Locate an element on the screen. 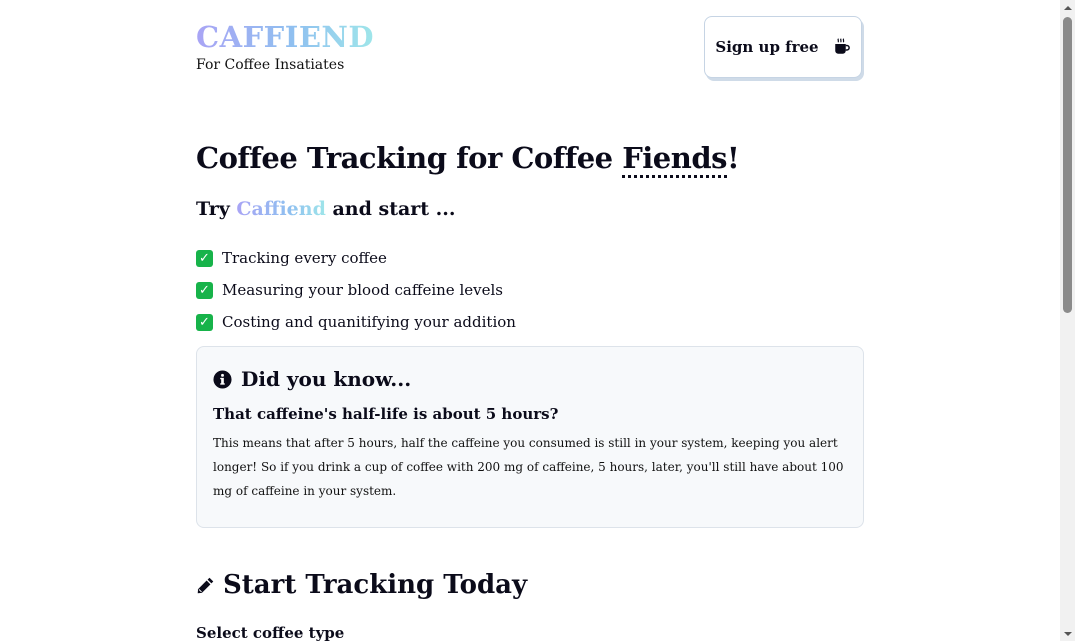 The width and height of the screenshot is (1075, 642). feature-label: Costing and quanitifying your addition is located at coordinates (369, 322).